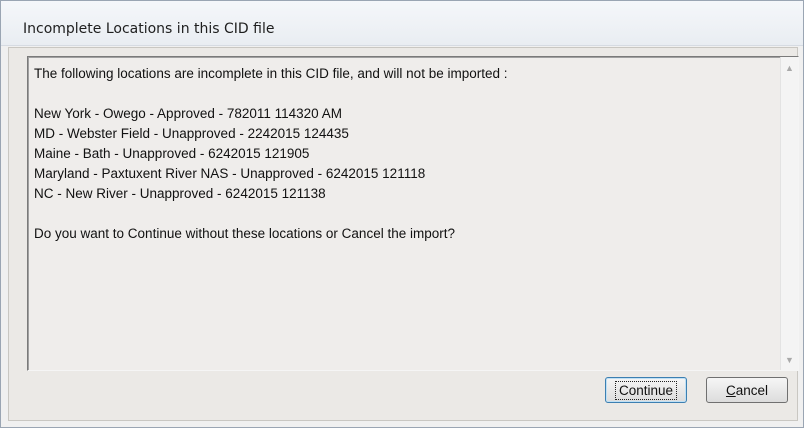  What do you see at coordinates (402, 23) in the screenshot?
I see `title-bar: Incomplete Locations in this CID file` at bounding box center [402, 23].